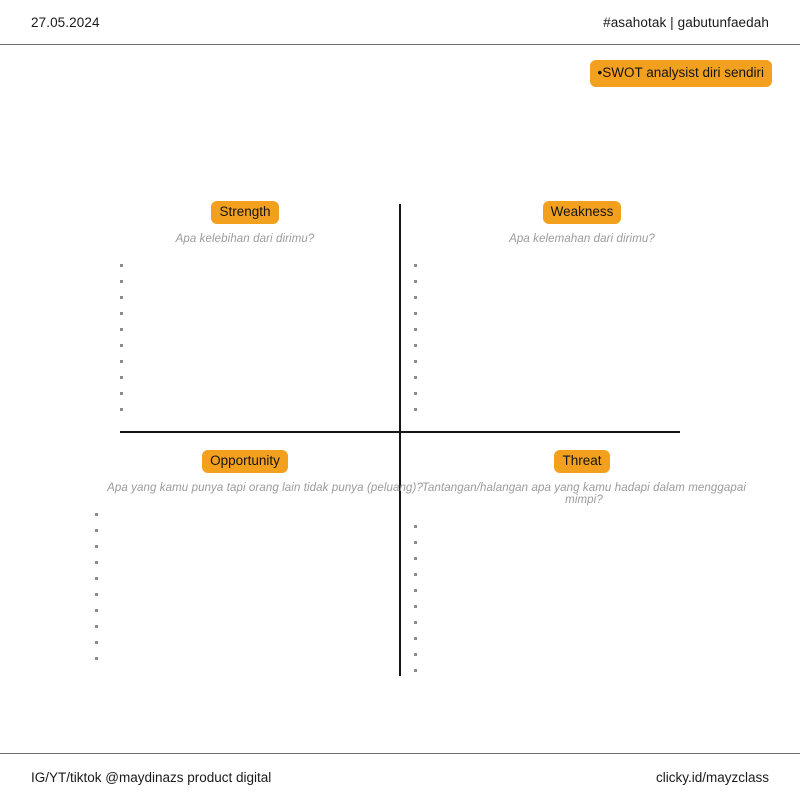 This screenshot has width=800, height=800. I want to click on quadrant-weakness-header: Weakness, so click(582, 212).